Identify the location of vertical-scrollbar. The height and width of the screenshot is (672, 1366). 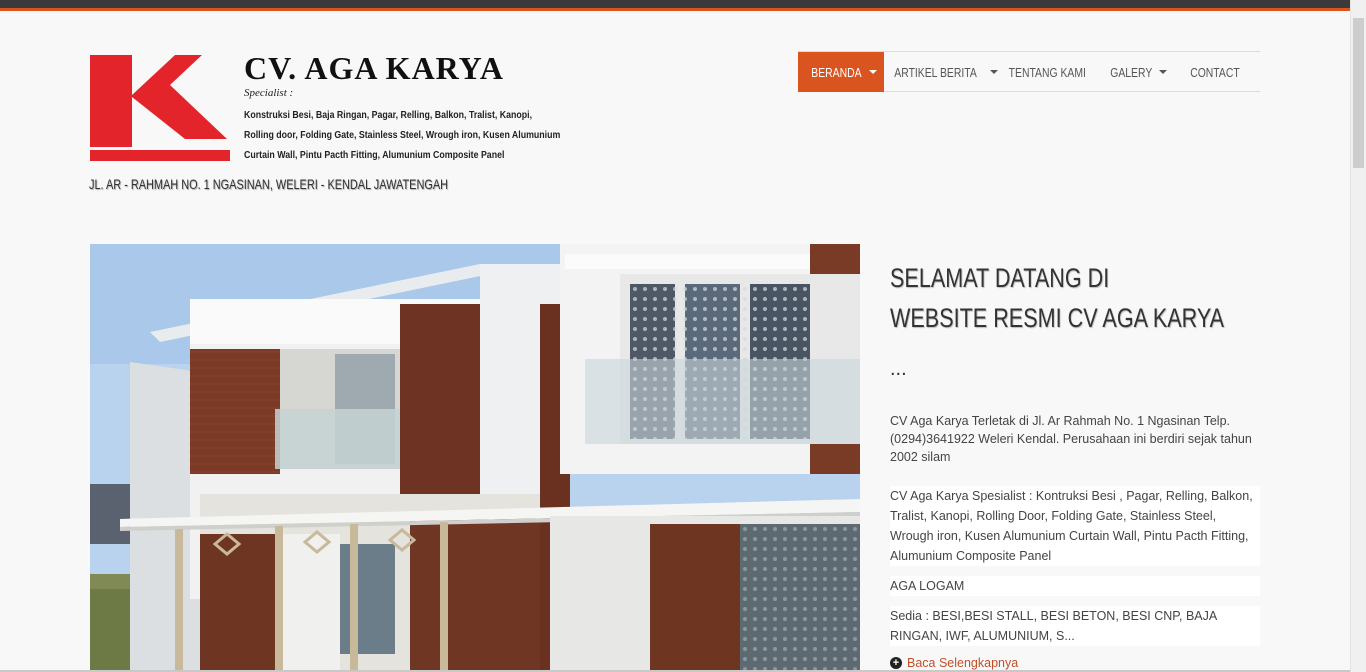
(1358, 336).